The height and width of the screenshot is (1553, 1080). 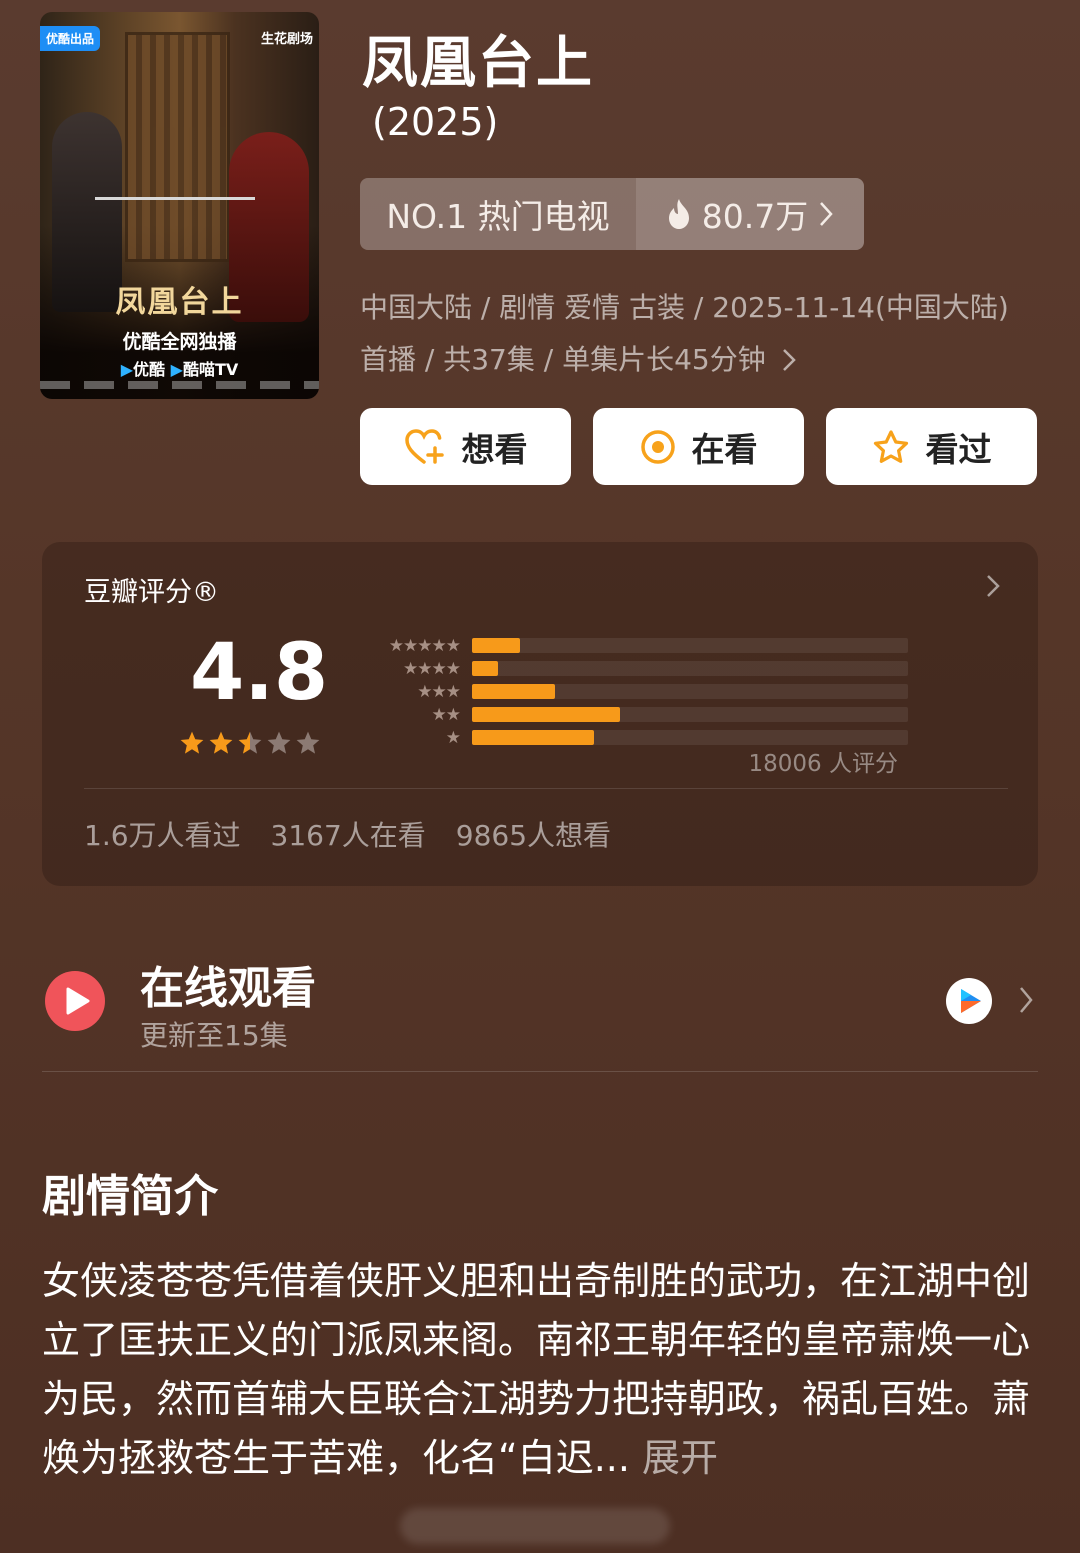 I want to click on rank-pill: NO.1 热门电视 80.7万, so click(x=612, y=214).